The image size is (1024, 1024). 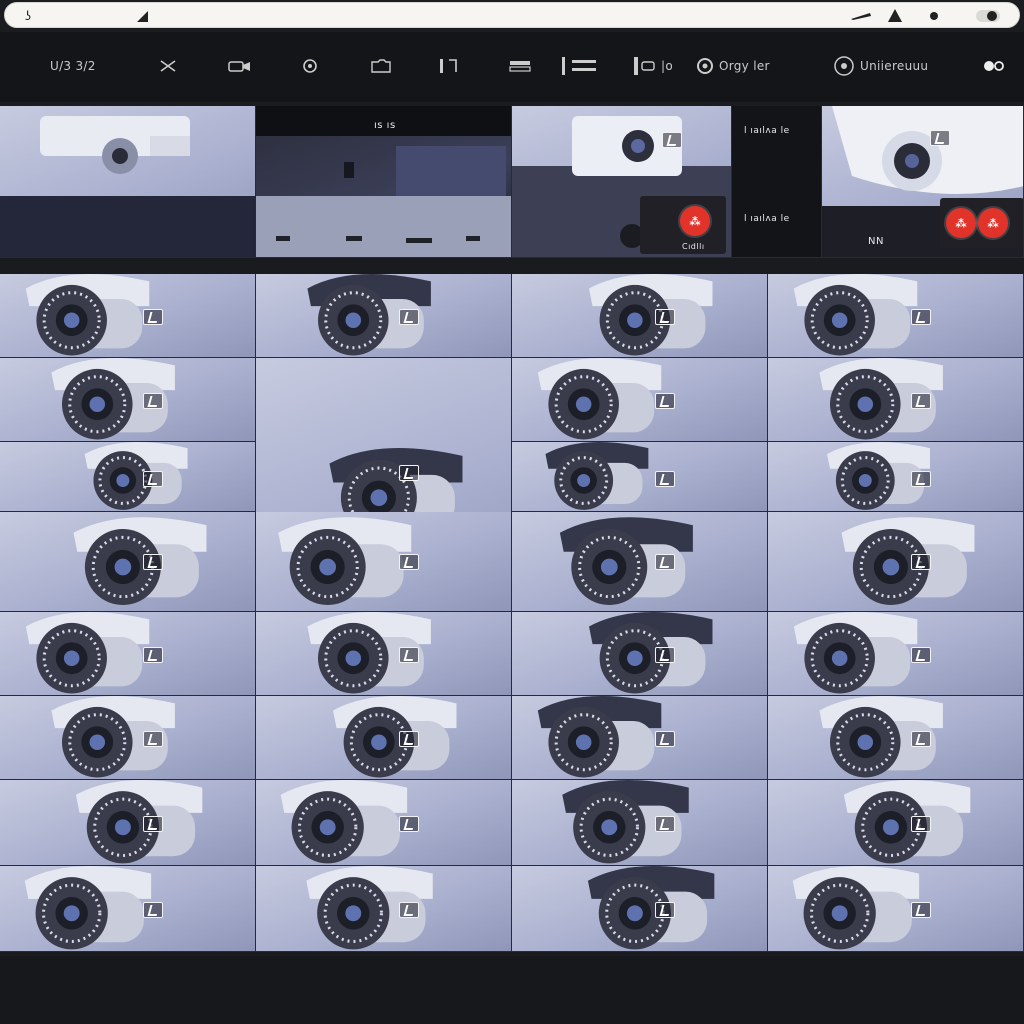 I want to click on playback-button: |o, so click(x=652, y=66).